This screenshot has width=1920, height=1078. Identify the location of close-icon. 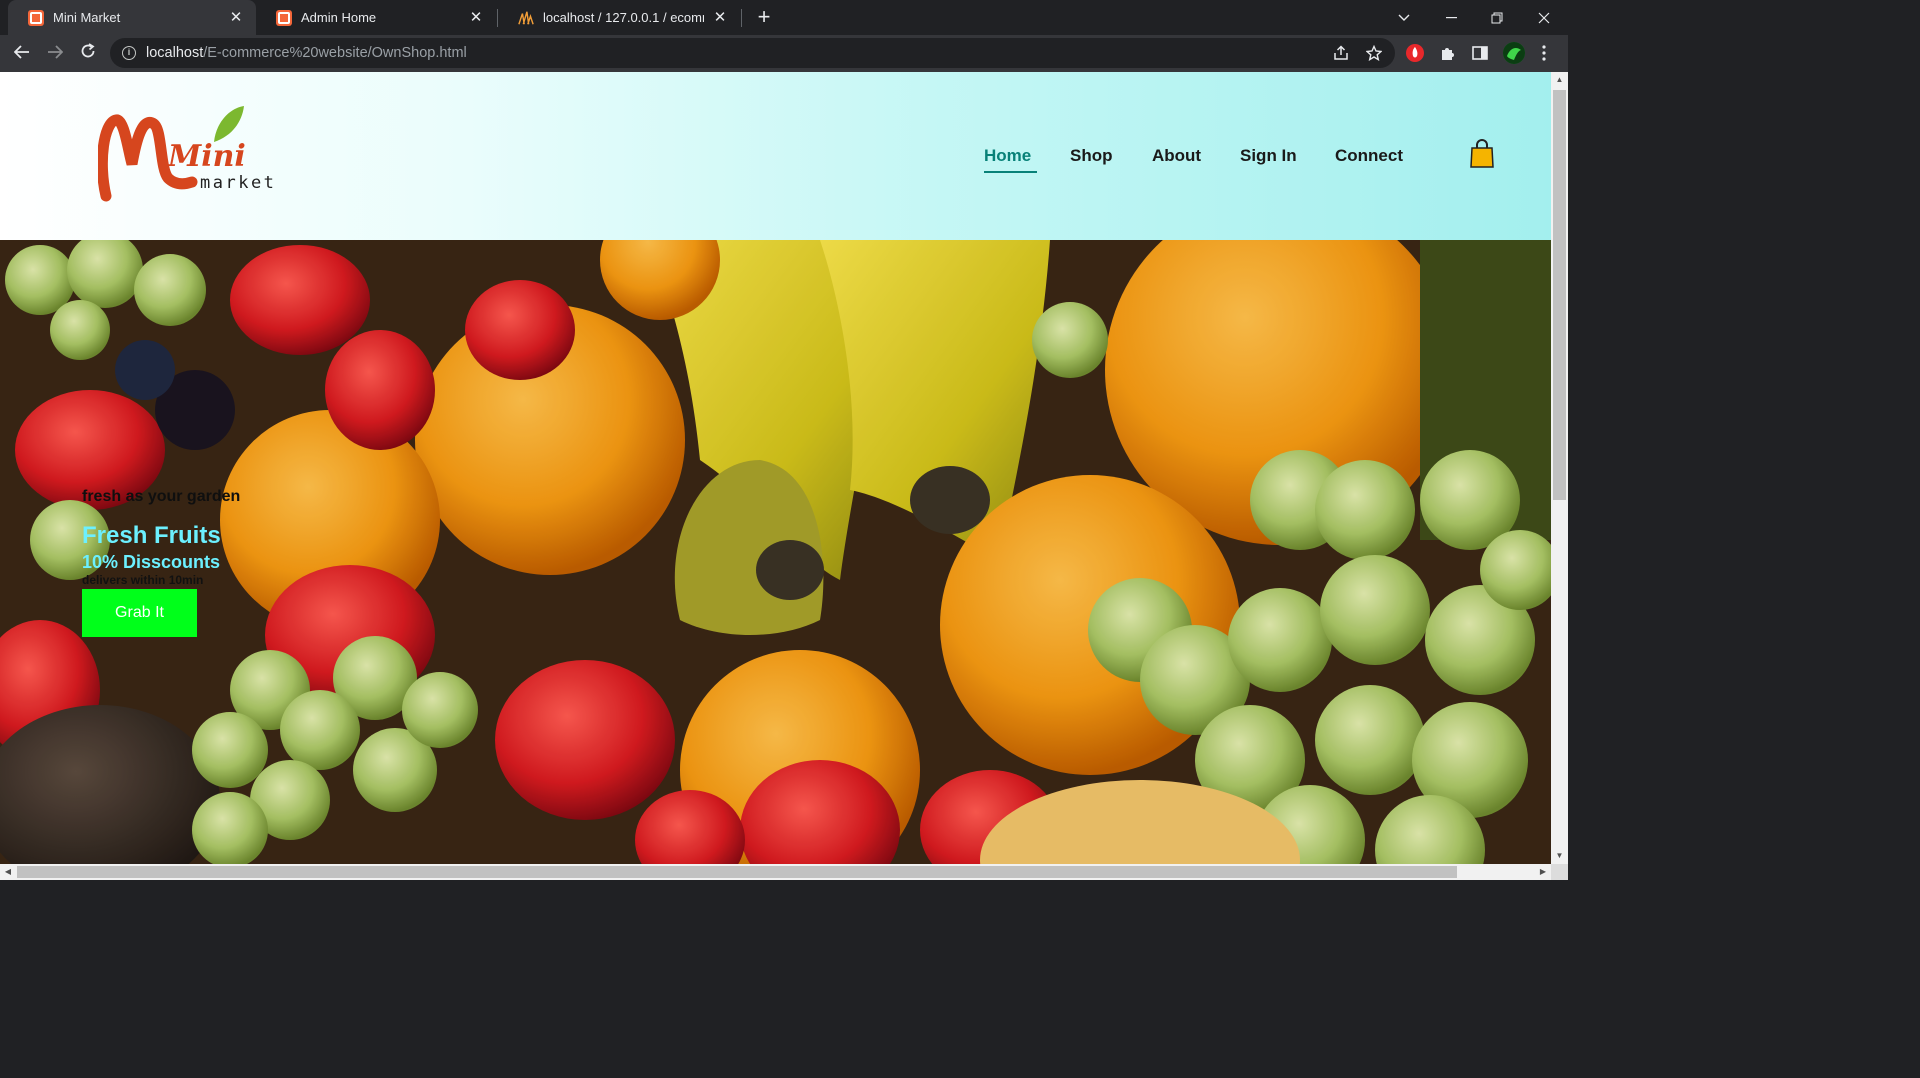
(1544, 17).